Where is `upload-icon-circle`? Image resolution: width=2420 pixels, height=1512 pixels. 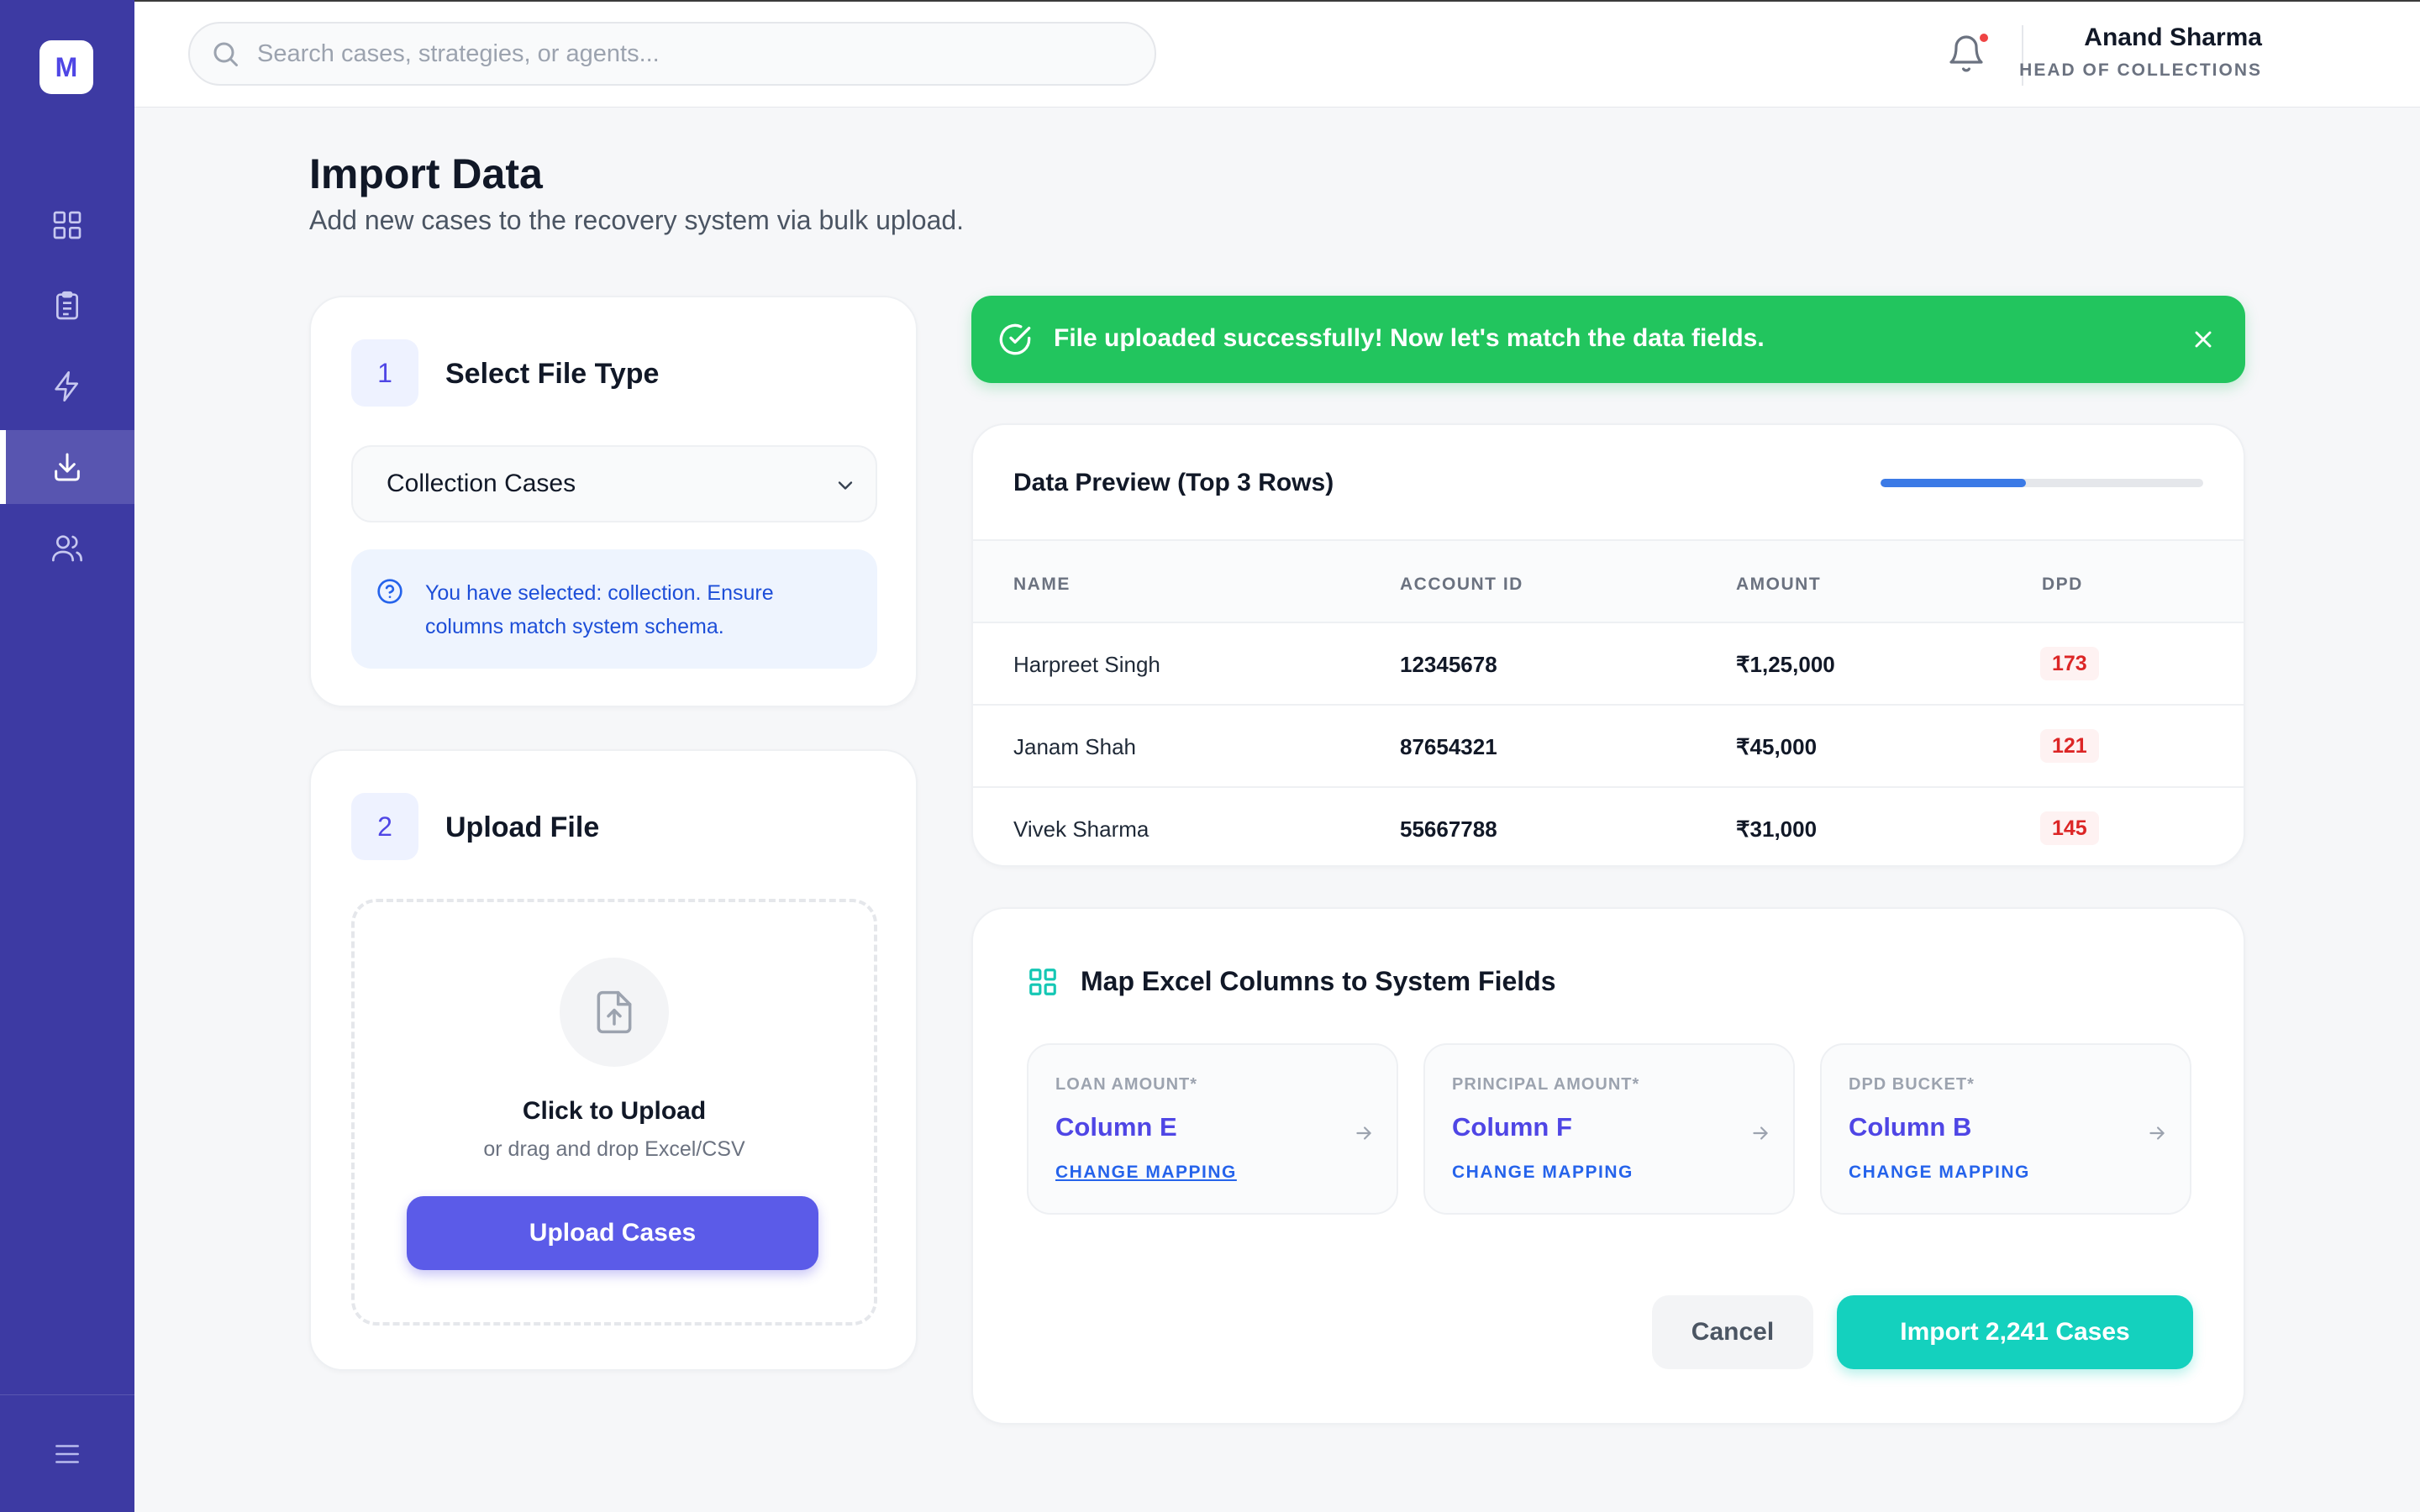
upload-icon-circle is located at coordinates (614, 1012).